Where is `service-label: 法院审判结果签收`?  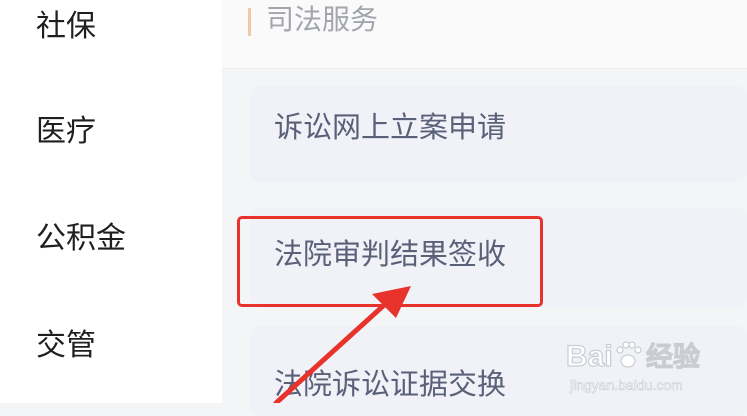
service-label: 法院审判结果签收 is located at coordinates (390, 254).